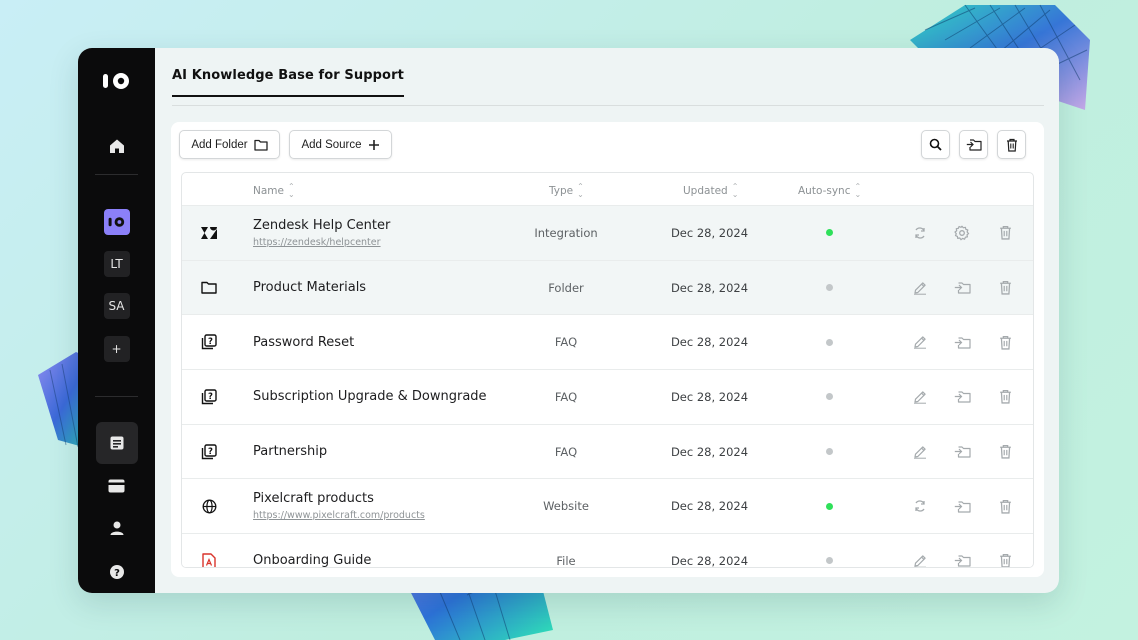  What do you see at coordinates (288, 82) in the screenshot?
I see `page-title-tab: AI Knowledge Base for Support` at bounding box center [288, 82].